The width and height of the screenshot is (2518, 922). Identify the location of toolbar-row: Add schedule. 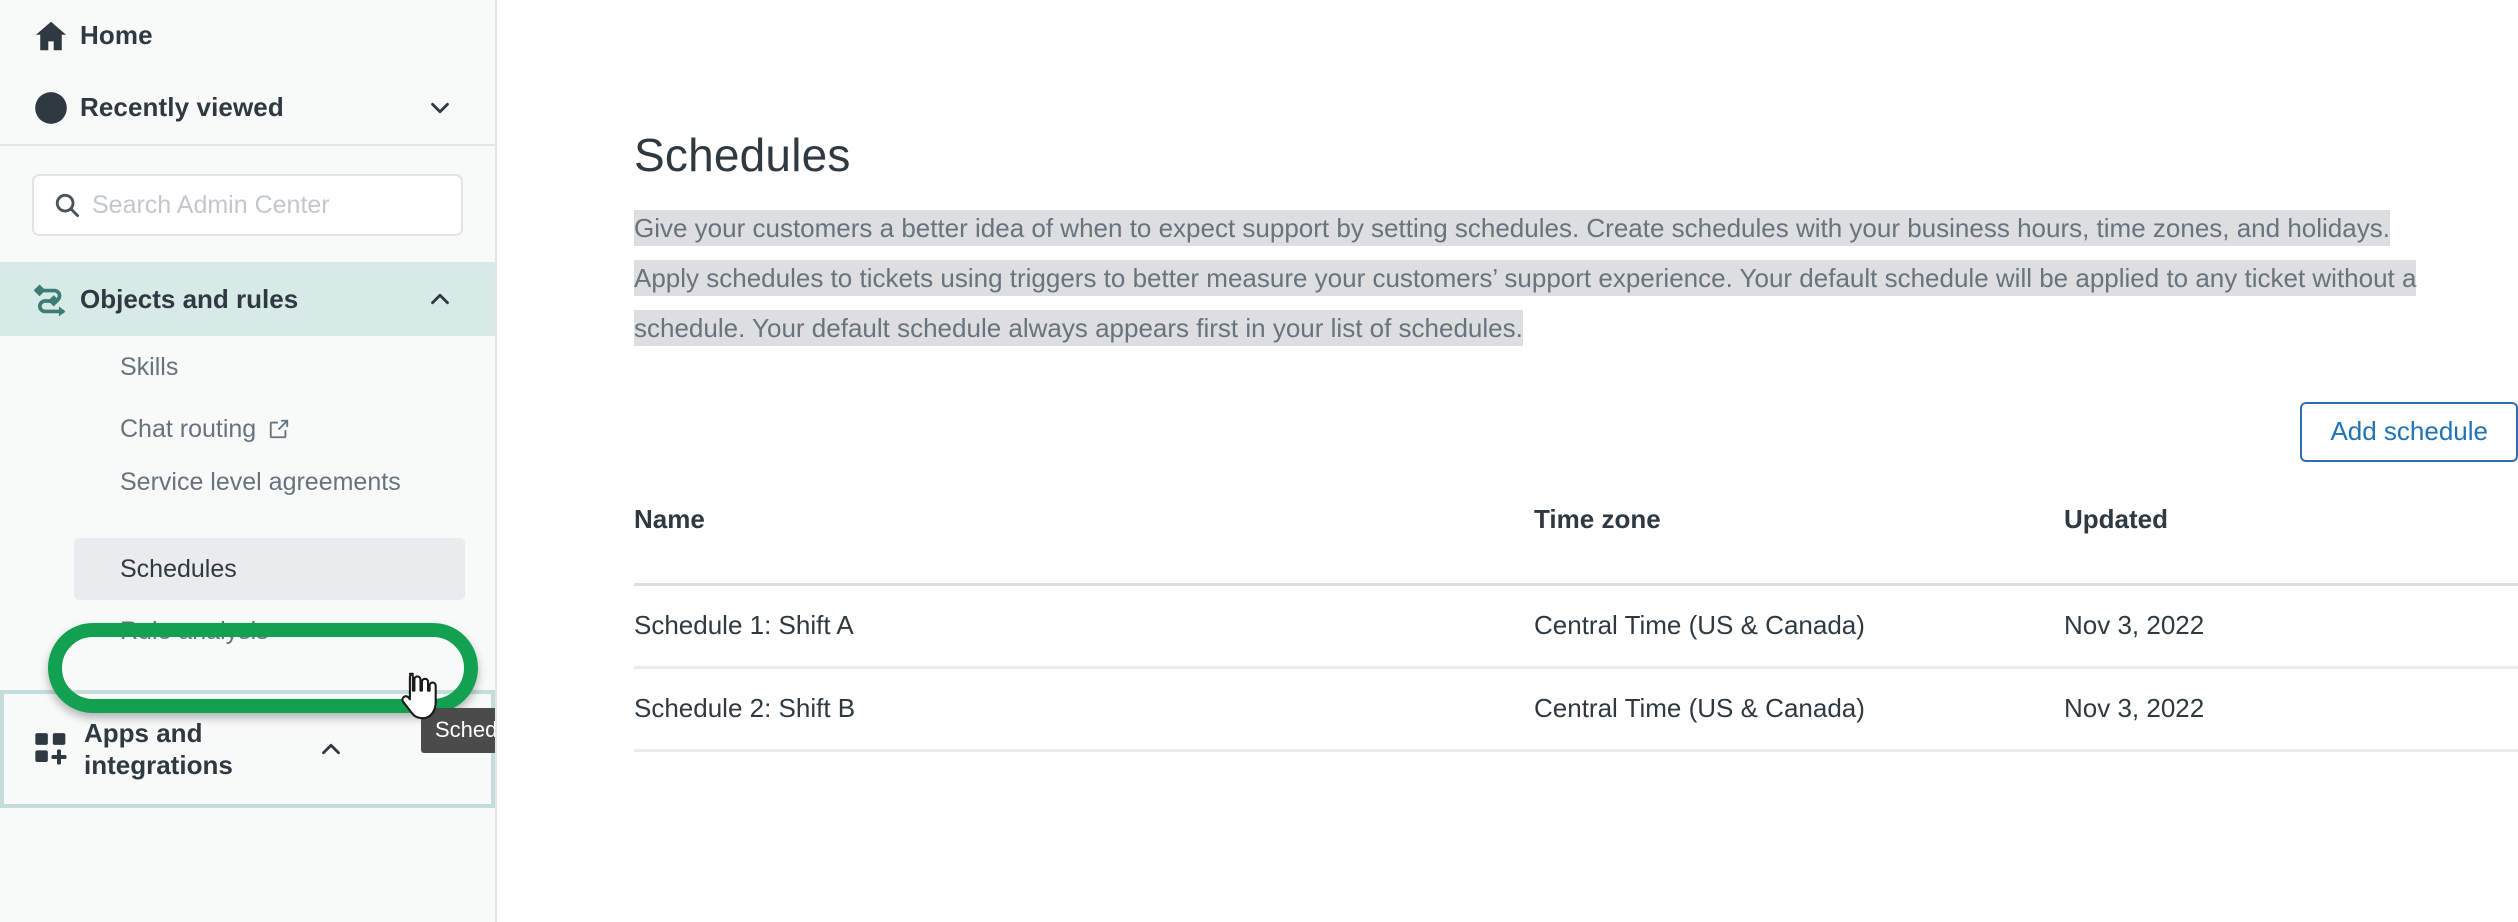
(1576, 431).